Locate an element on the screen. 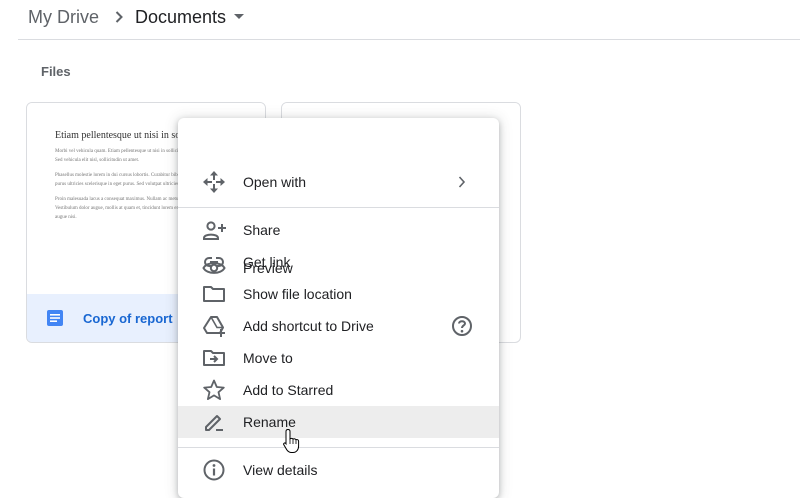  menu-item-get-link: Get link is located at coordinates (338, 262).